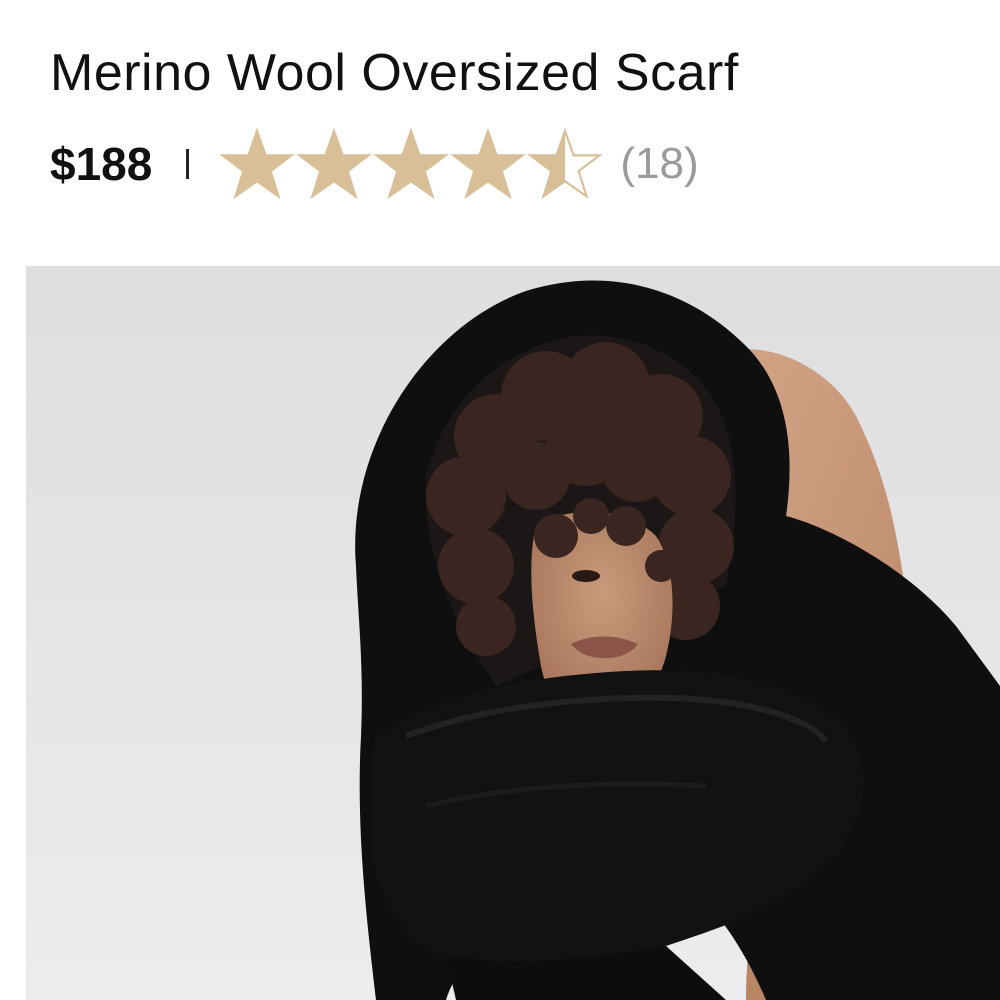 The width and height of the screenshot is (1000, 1000). What do you see at coordinates (101, 164) in the screenshot?
I see `product-price: $188` at bounding box center [101, 164].